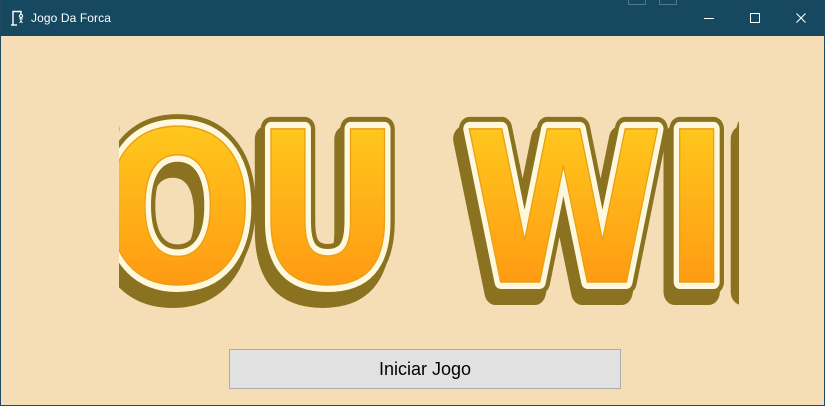  I want to click on window-controls, so click(755, 18).